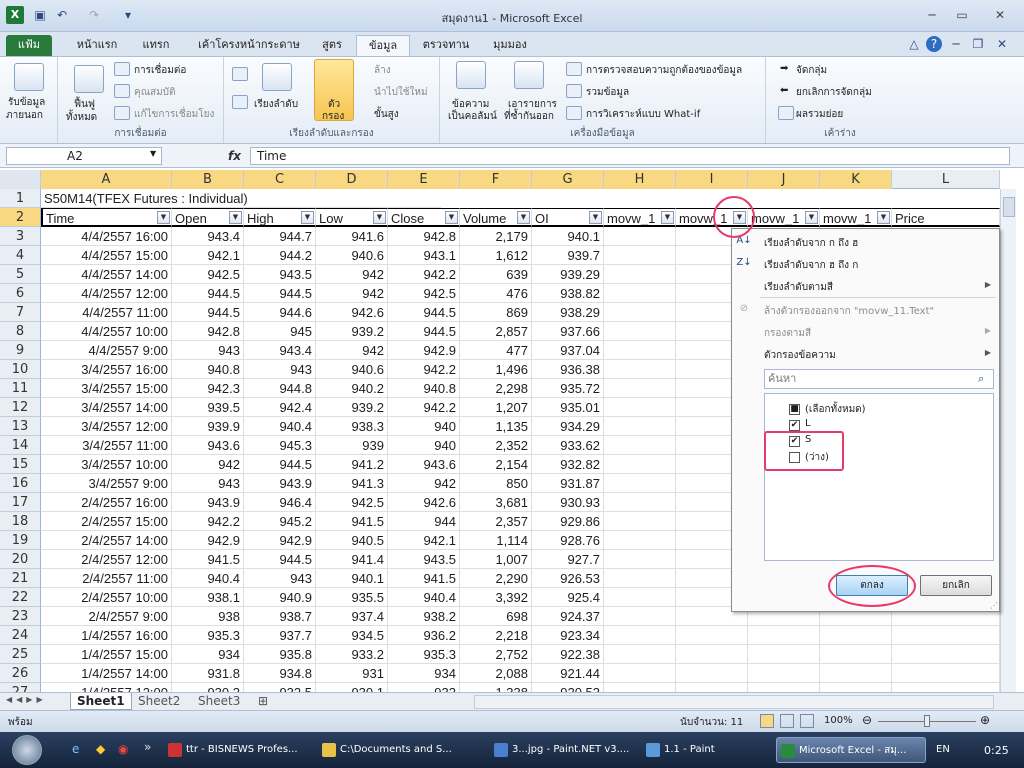  What do you see at coordinates (20, 255) in the screenshot?
I see `row-header: 4` at bounding box center [20, 255].